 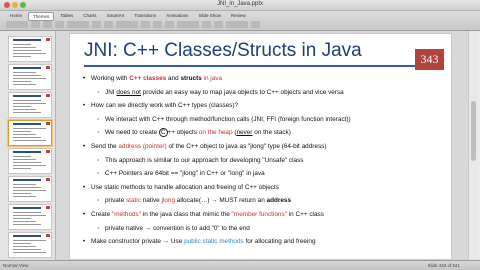 What do you see at coordinates (128, 92) in the screenshot?
I see `text-run: does not` at bounding box center [128, 92].